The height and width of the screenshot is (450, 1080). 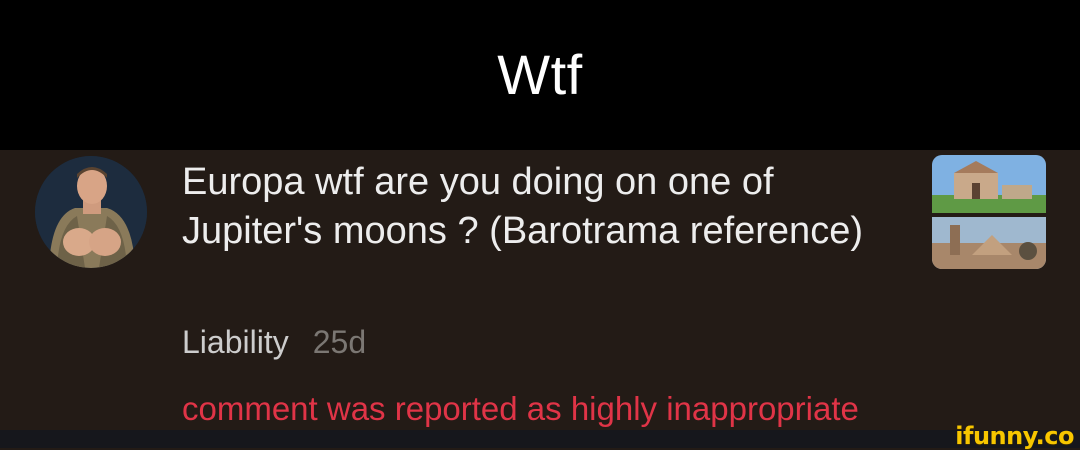 I want to click on comment-meta: Liability 25d, so click(x=274, y=342).